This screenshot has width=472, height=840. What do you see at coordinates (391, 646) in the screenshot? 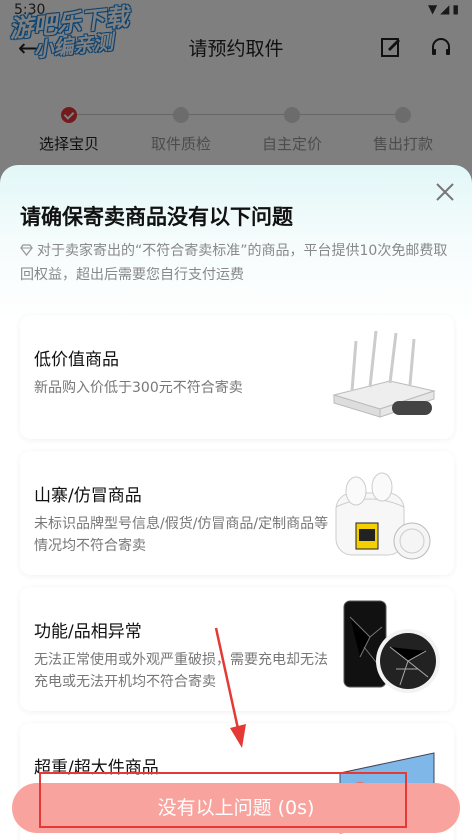
I see `cracked-phone-image` at bounding box center [391, 646].